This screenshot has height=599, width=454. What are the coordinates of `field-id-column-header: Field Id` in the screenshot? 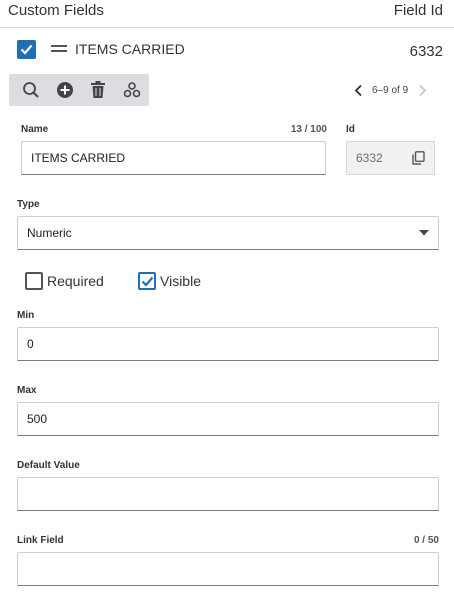 It's located at (418, 10).